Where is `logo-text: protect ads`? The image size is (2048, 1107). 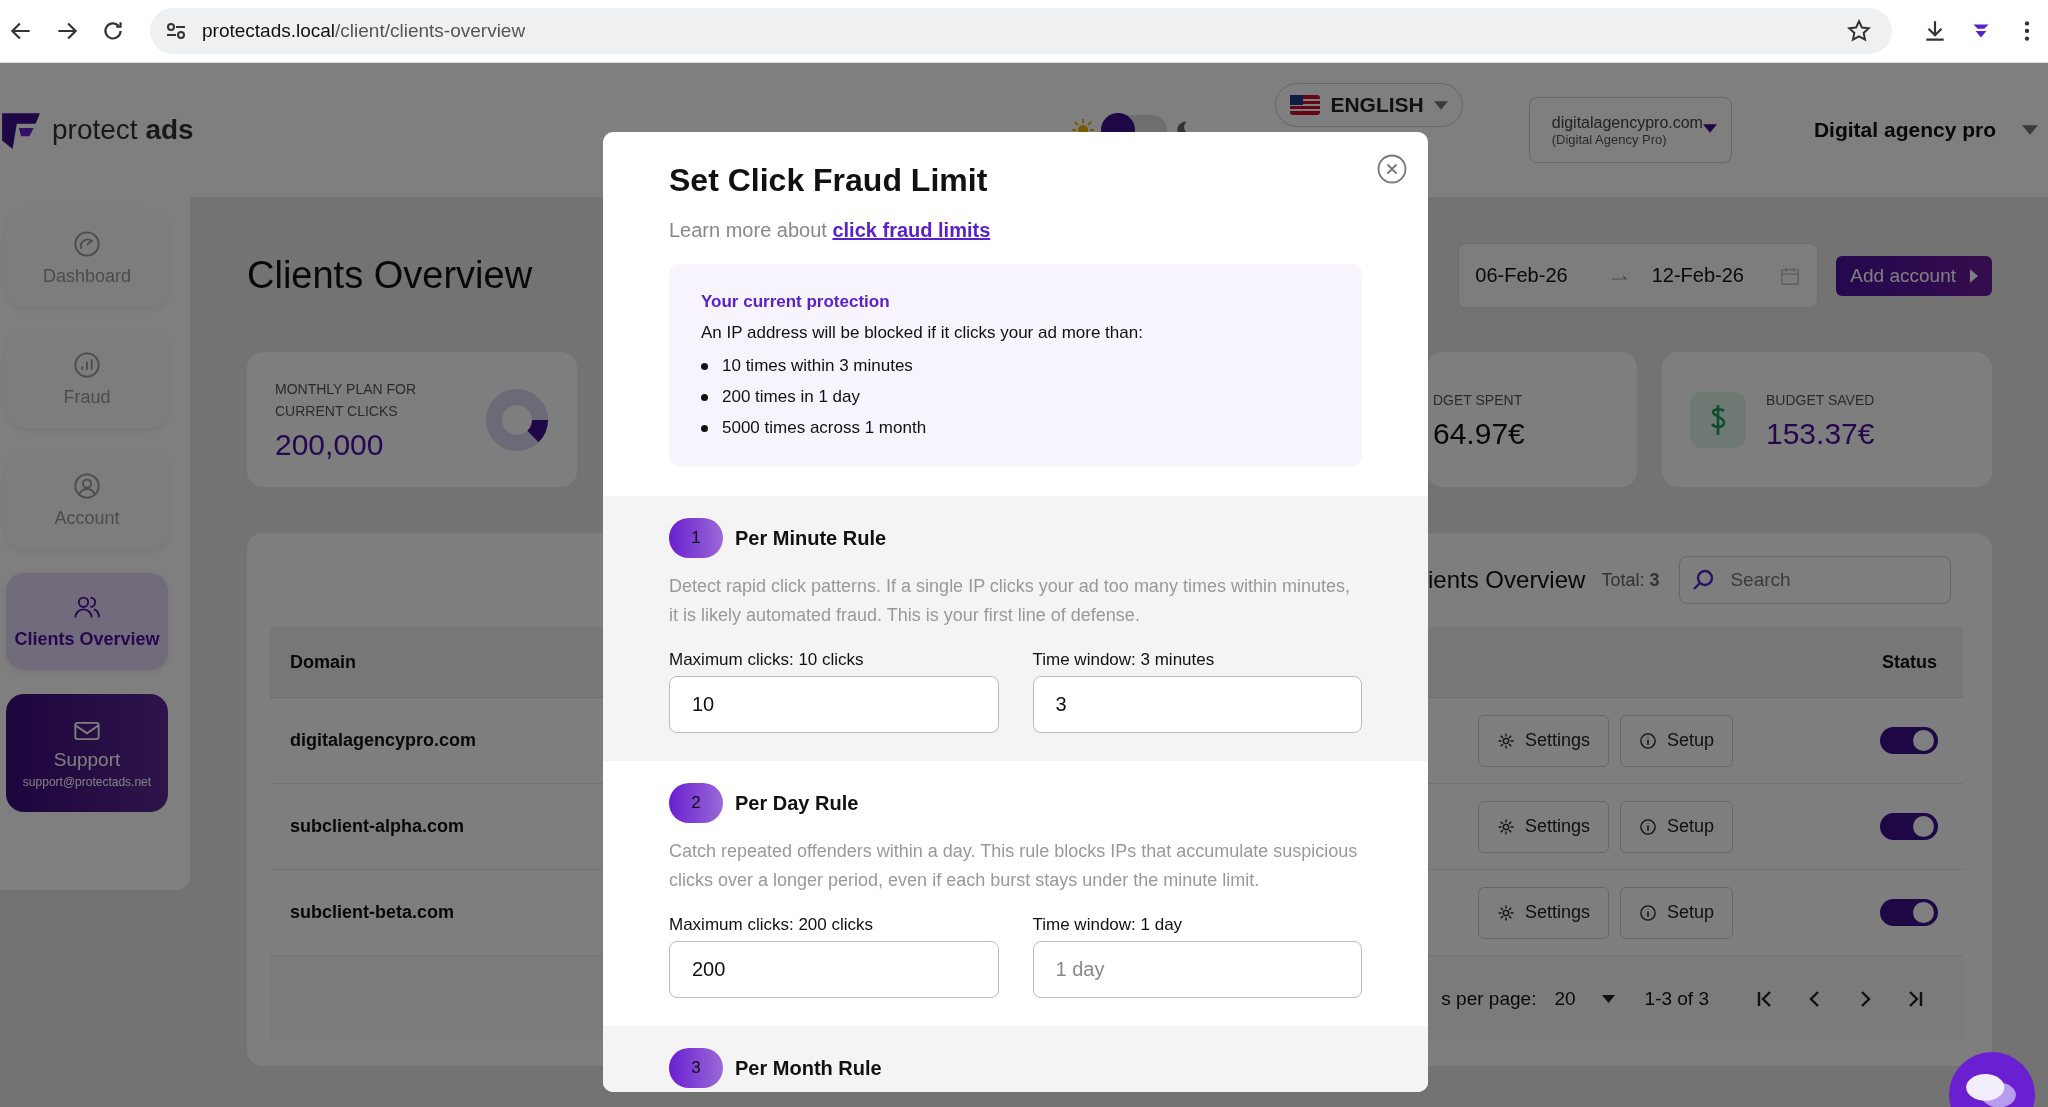
logo-text: protect ads is located at coordinates (123, 130).